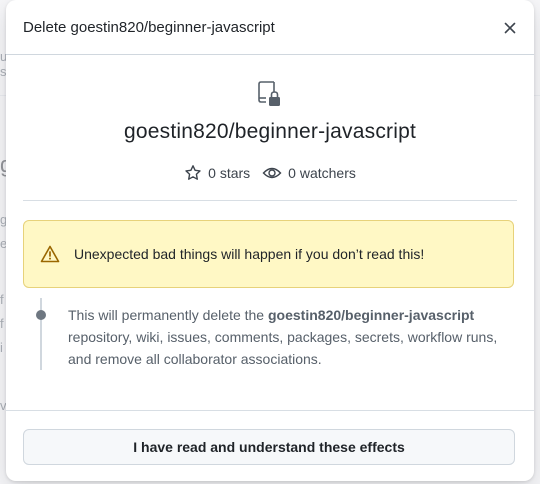 This screenshot has width=540, height=484. What do you see at coordinates (149, 27) in the screenshot?
I see `dialog-title: Delete goestin820/beginner-javascript` at bounding box center [149, 27].